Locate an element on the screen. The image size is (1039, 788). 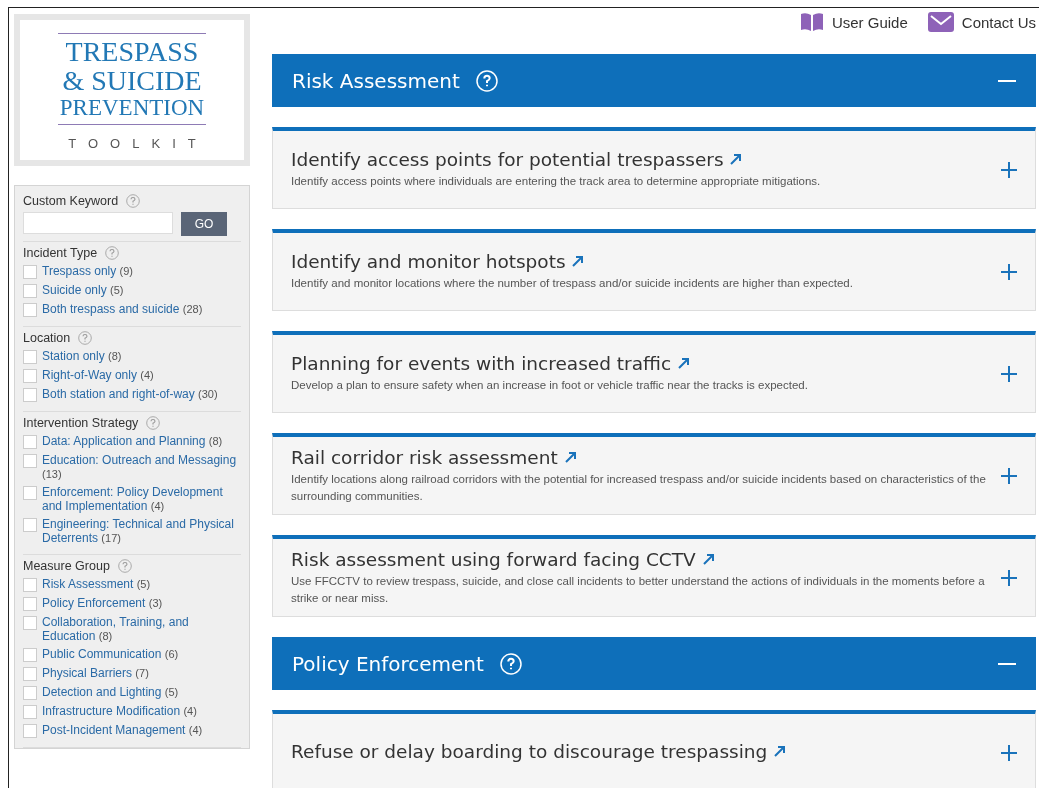
filter-option: Collaboration, Training, and Education (8) is located at coordinates (141, 629).